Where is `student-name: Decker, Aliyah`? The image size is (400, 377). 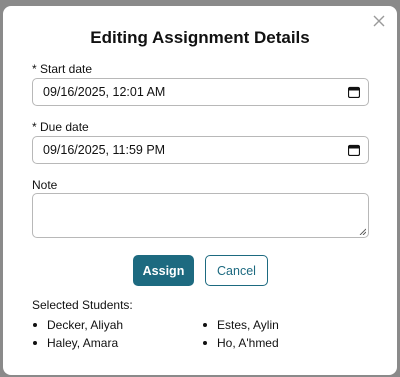
student-name: Decker, Aliyah is located at coordinates (85, 325).